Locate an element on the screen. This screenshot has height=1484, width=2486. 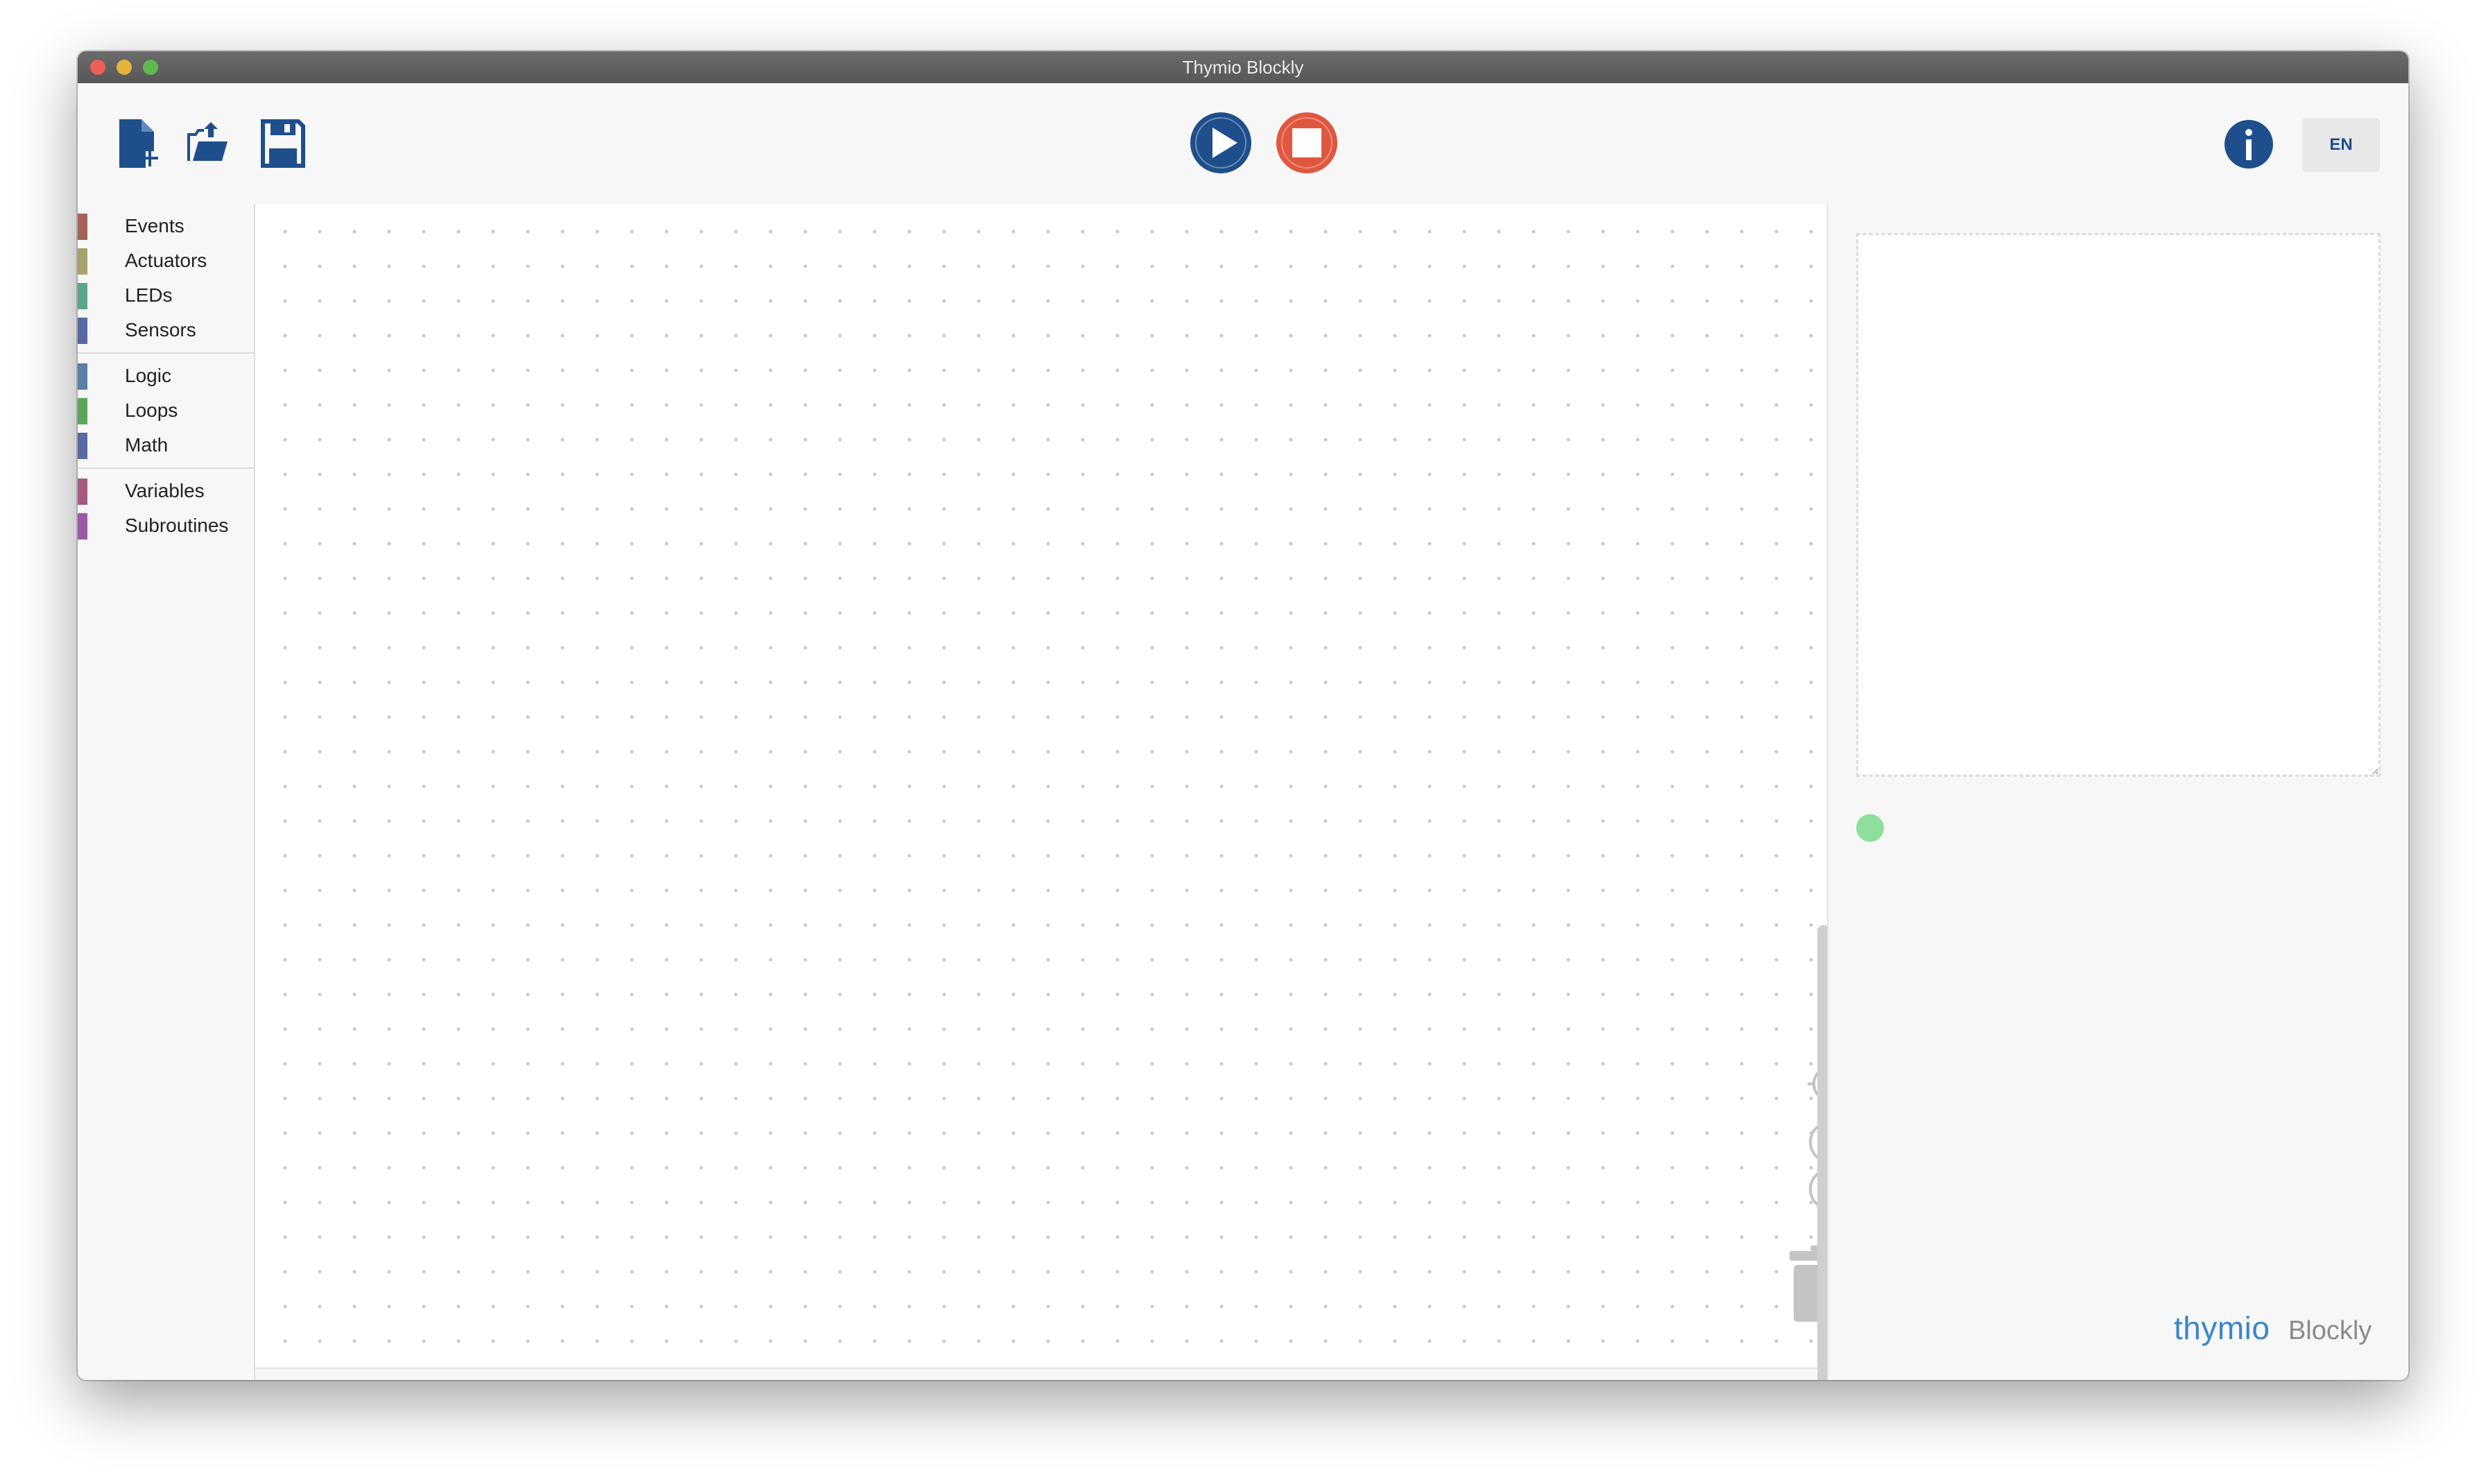
category-label: Subroutines is located at coordinates (177, 525).